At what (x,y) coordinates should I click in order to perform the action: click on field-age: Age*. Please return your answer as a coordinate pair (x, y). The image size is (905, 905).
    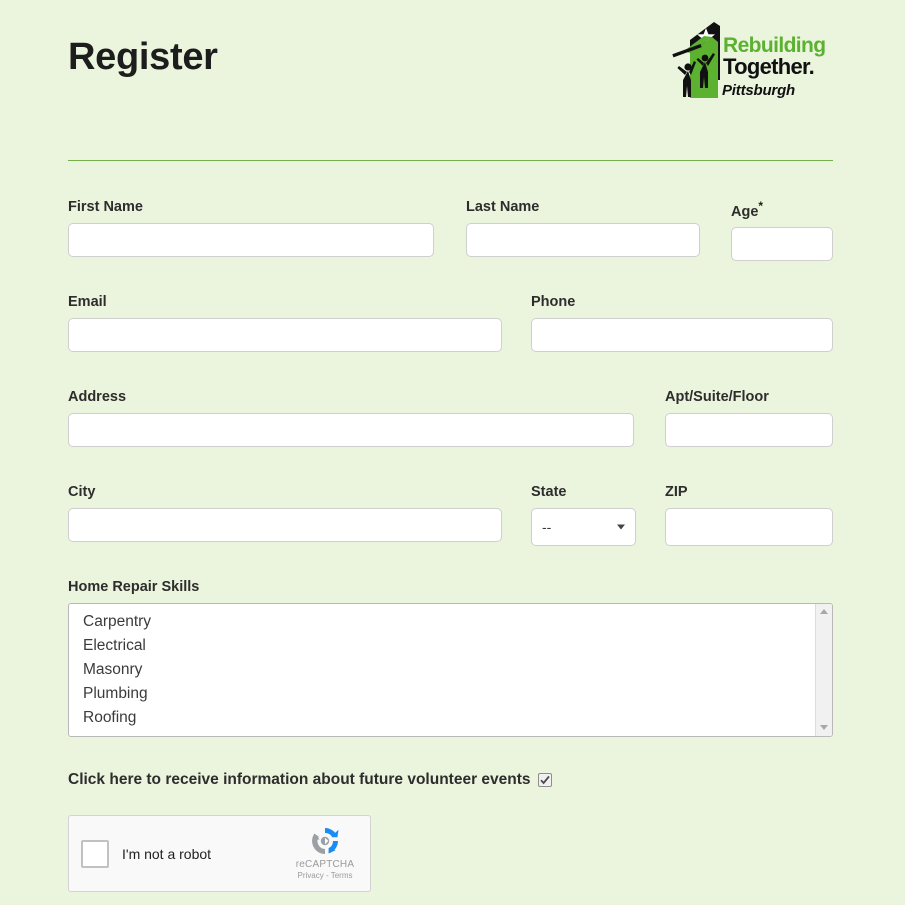
    Looking at the image, I should click on (782, 231).